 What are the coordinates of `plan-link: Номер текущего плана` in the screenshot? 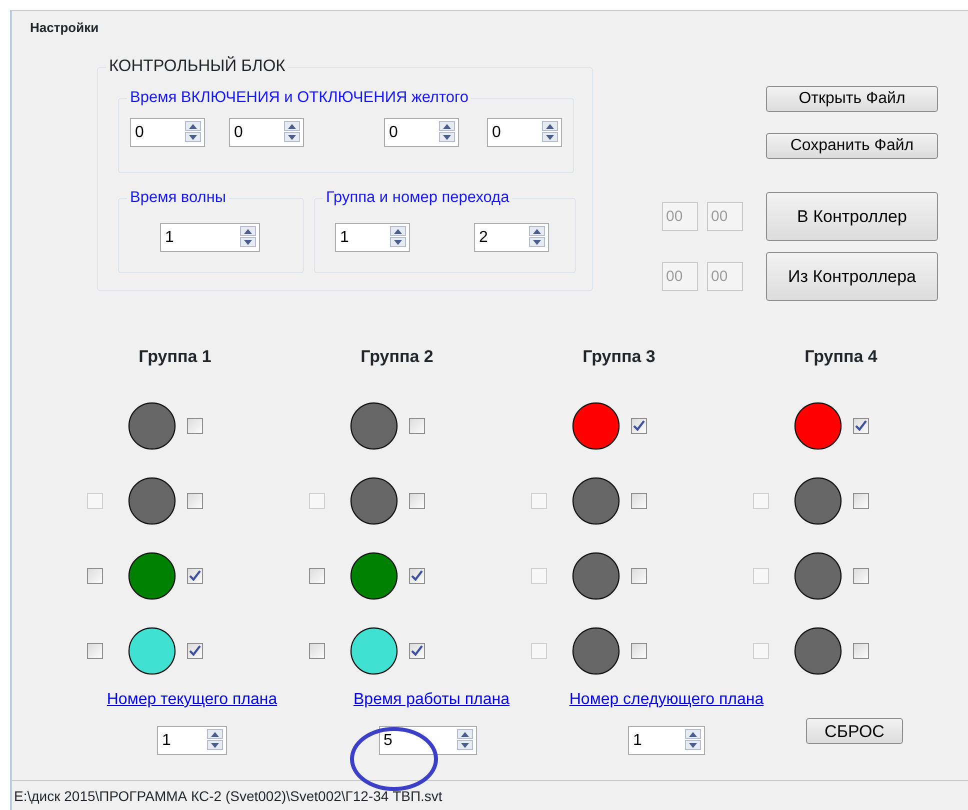 It's located at (192, 700).